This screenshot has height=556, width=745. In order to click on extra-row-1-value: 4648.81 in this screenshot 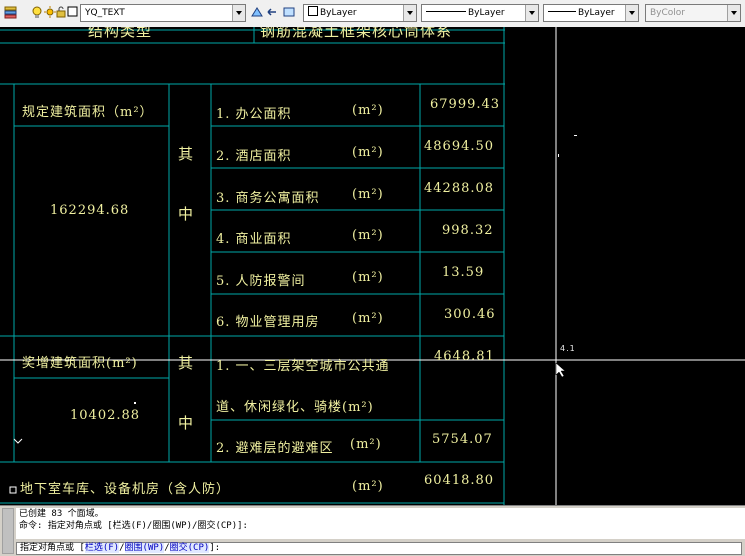, I will do `click(464, 356)`.